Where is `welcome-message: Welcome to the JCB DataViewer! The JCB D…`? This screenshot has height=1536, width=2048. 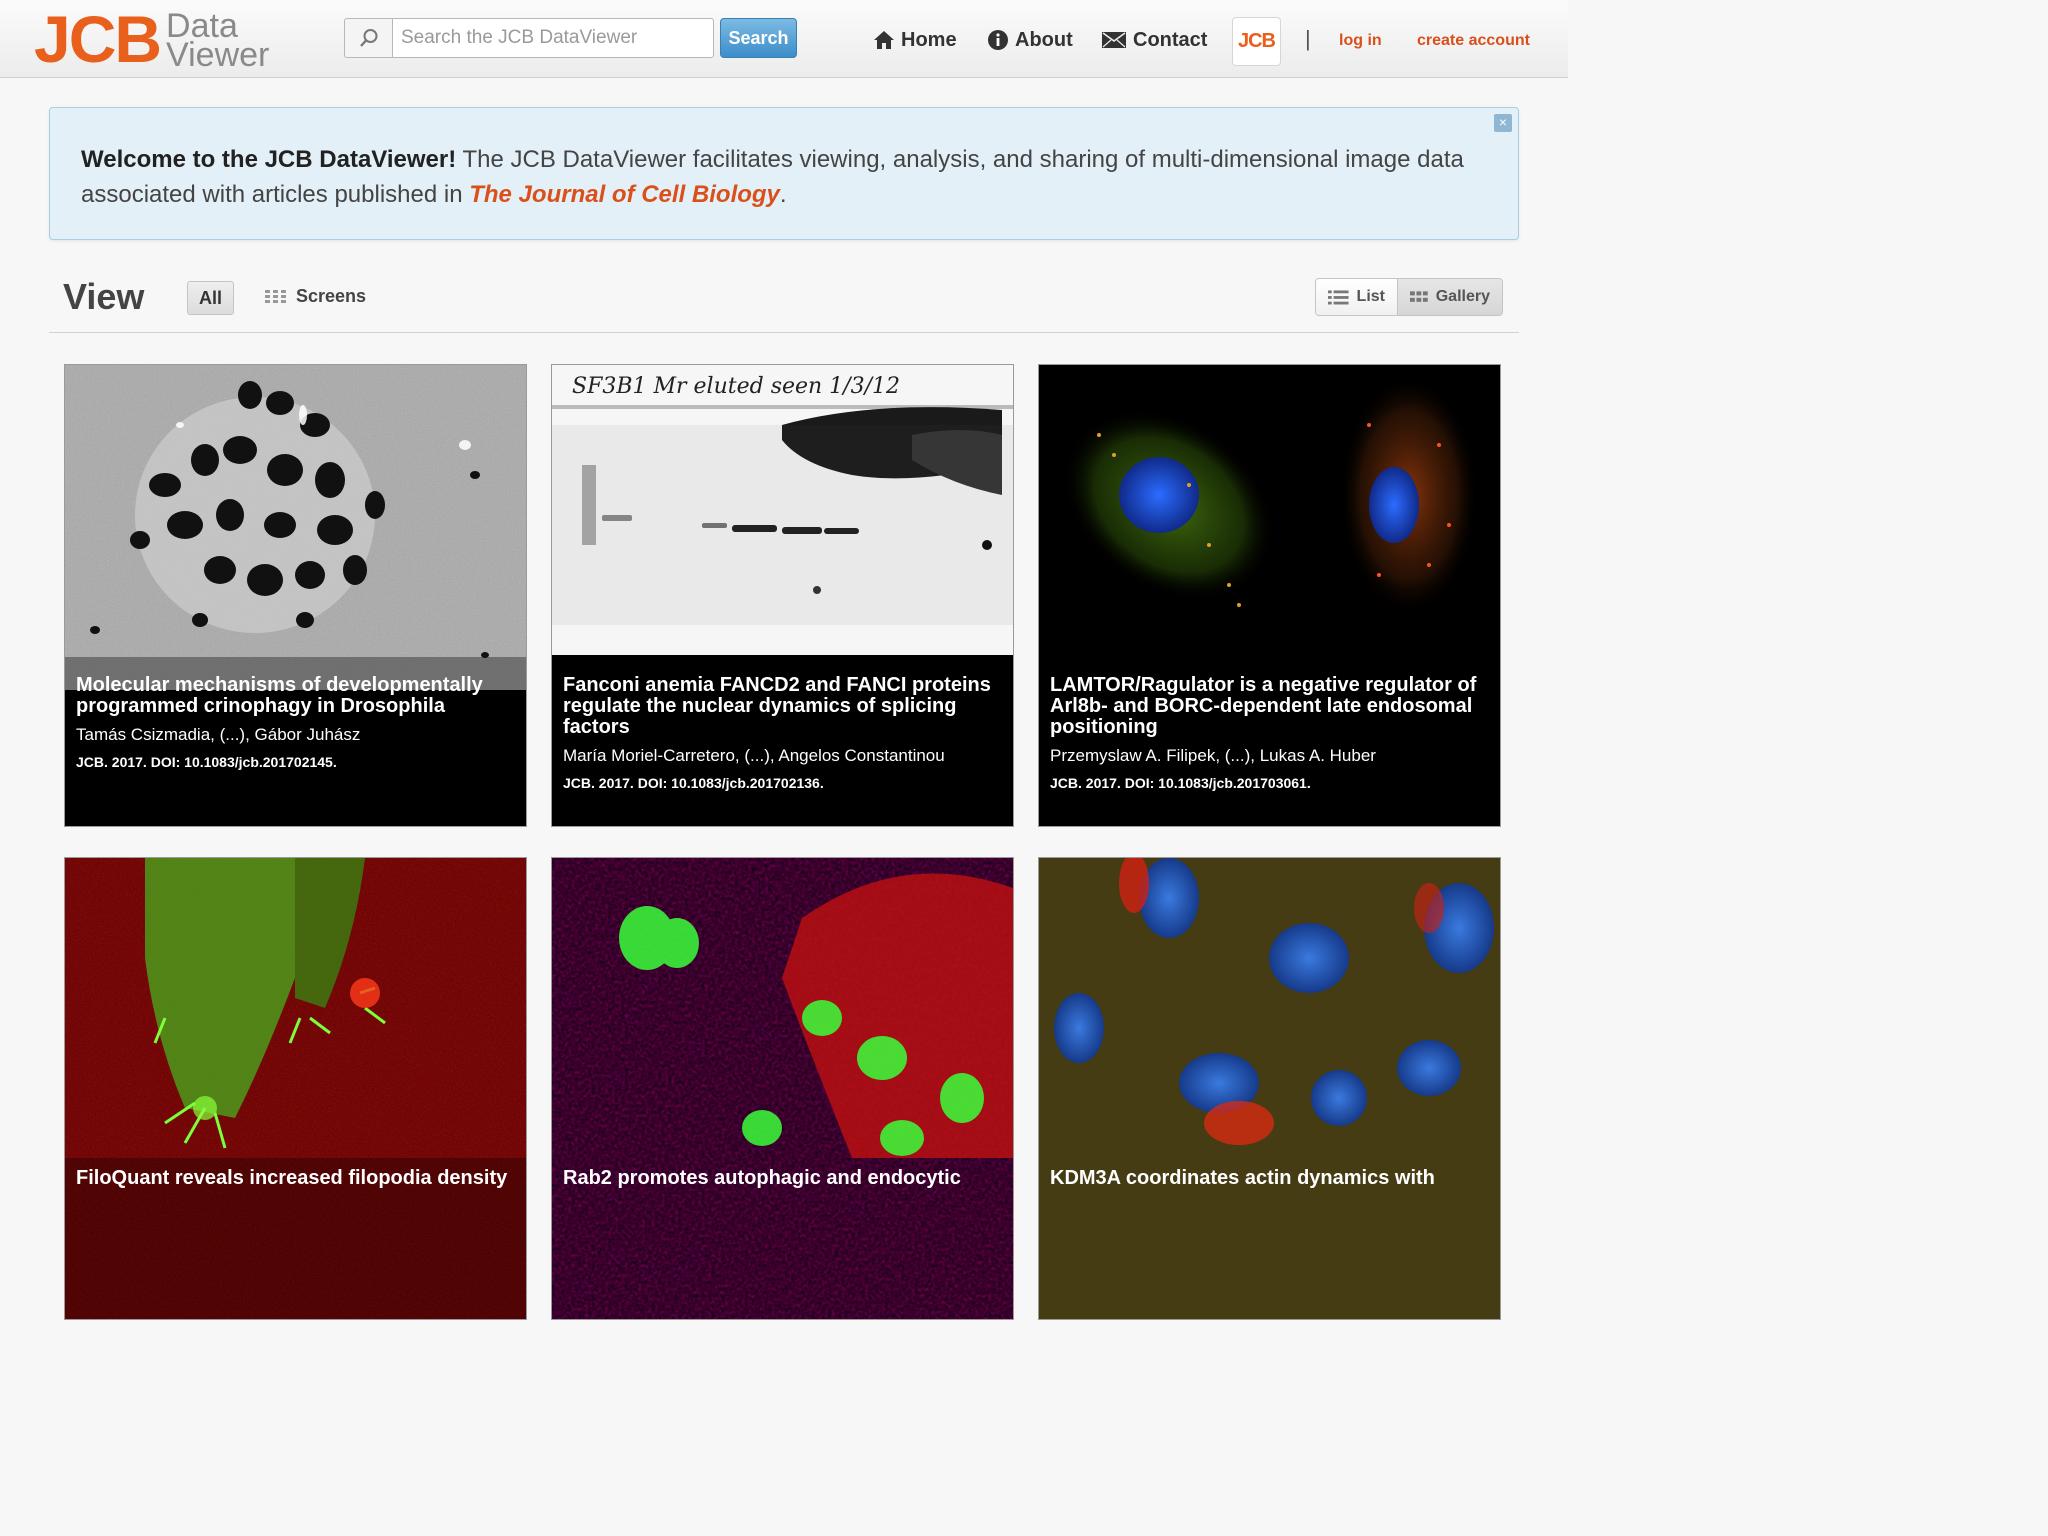
welcome-message: Welcome to the JCB DataViewer! The JCB D… is located at coordinates (781, 177).